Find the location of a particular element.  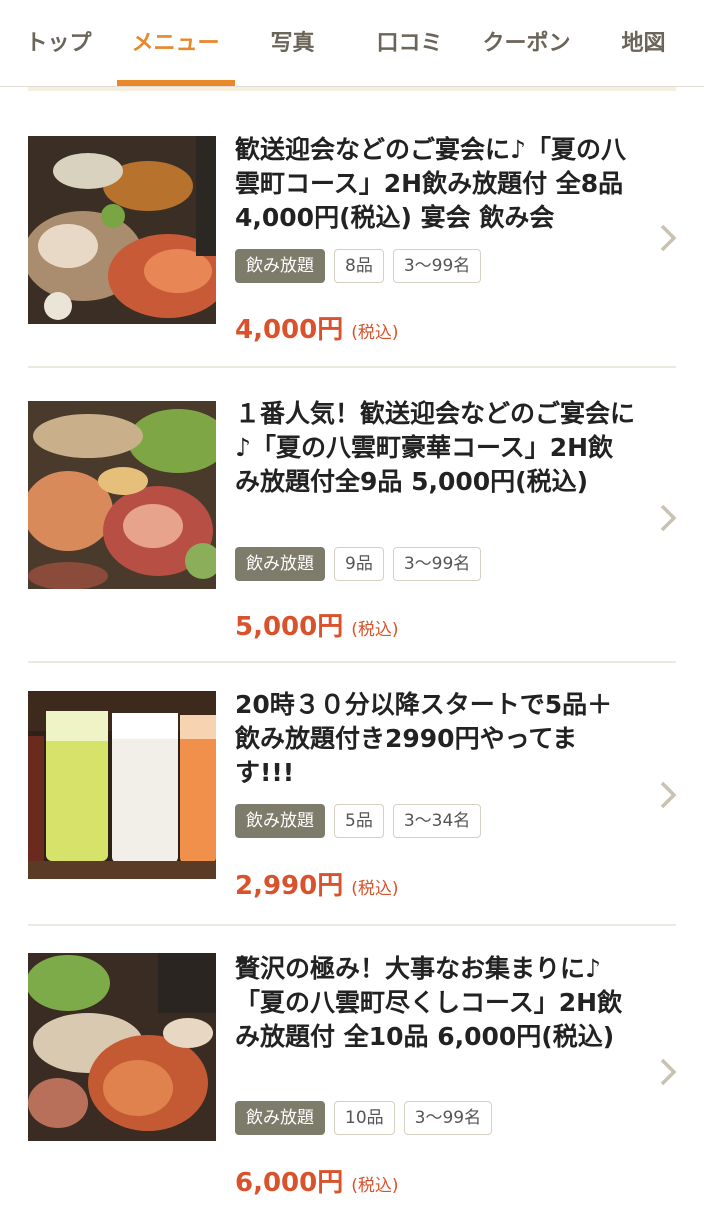

course-price: 2,990円 (税込) is located at coordinates (317, 883).